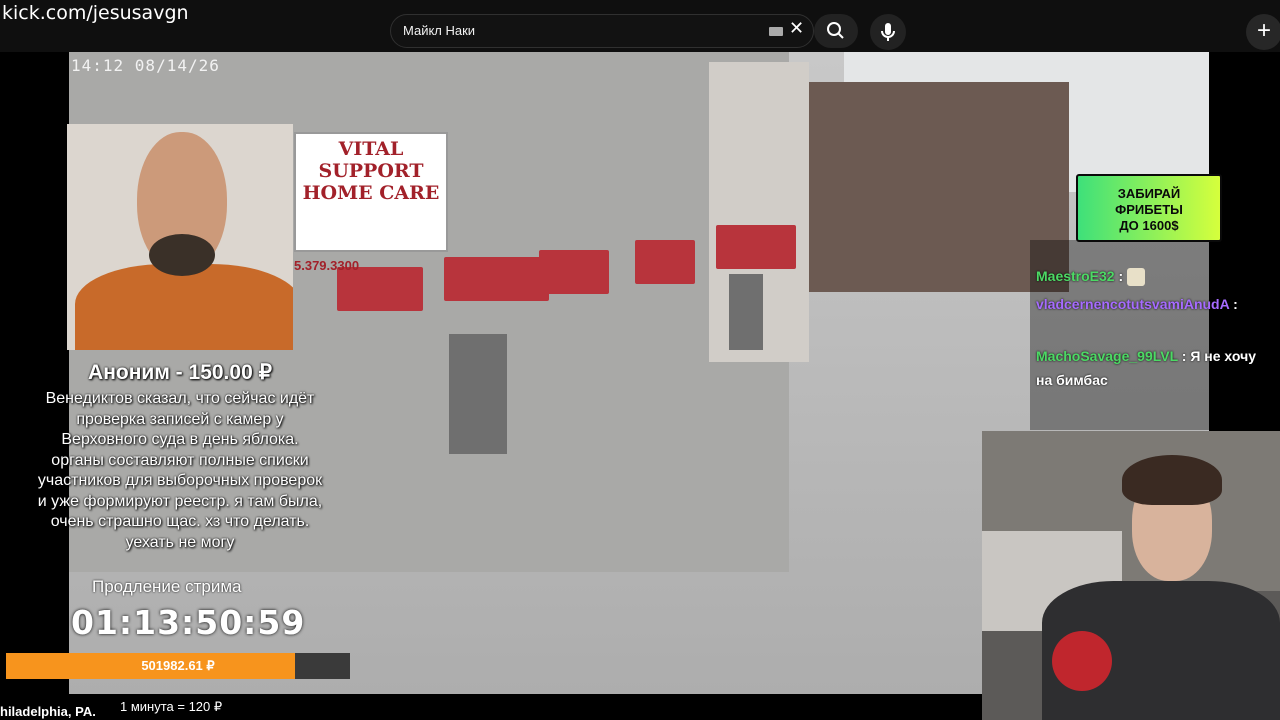 Image resolution: width=1280 pixels, height=720 pixels. Describe the element at coordinates (439, 30) in the screenshot. I see `search-input: Майкл Наки` at that location.